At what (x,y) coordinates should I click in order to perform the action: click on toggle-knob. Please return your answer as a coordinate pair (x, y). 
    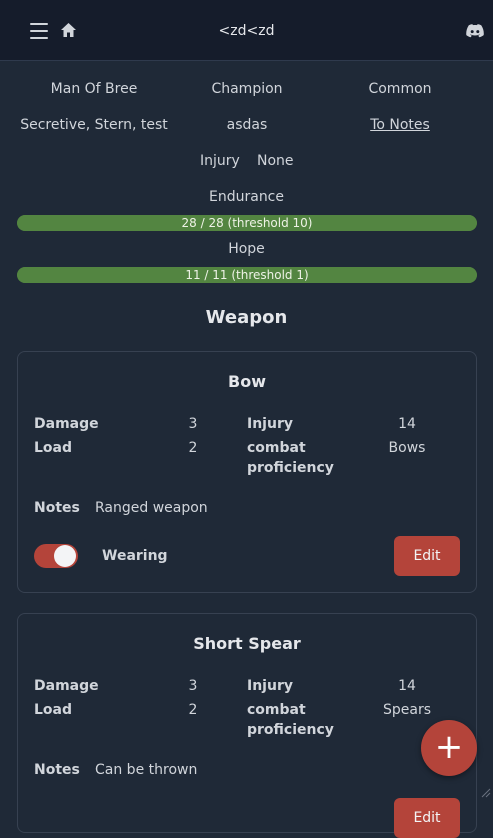
    Looking at the image, I should click on (65, 556).